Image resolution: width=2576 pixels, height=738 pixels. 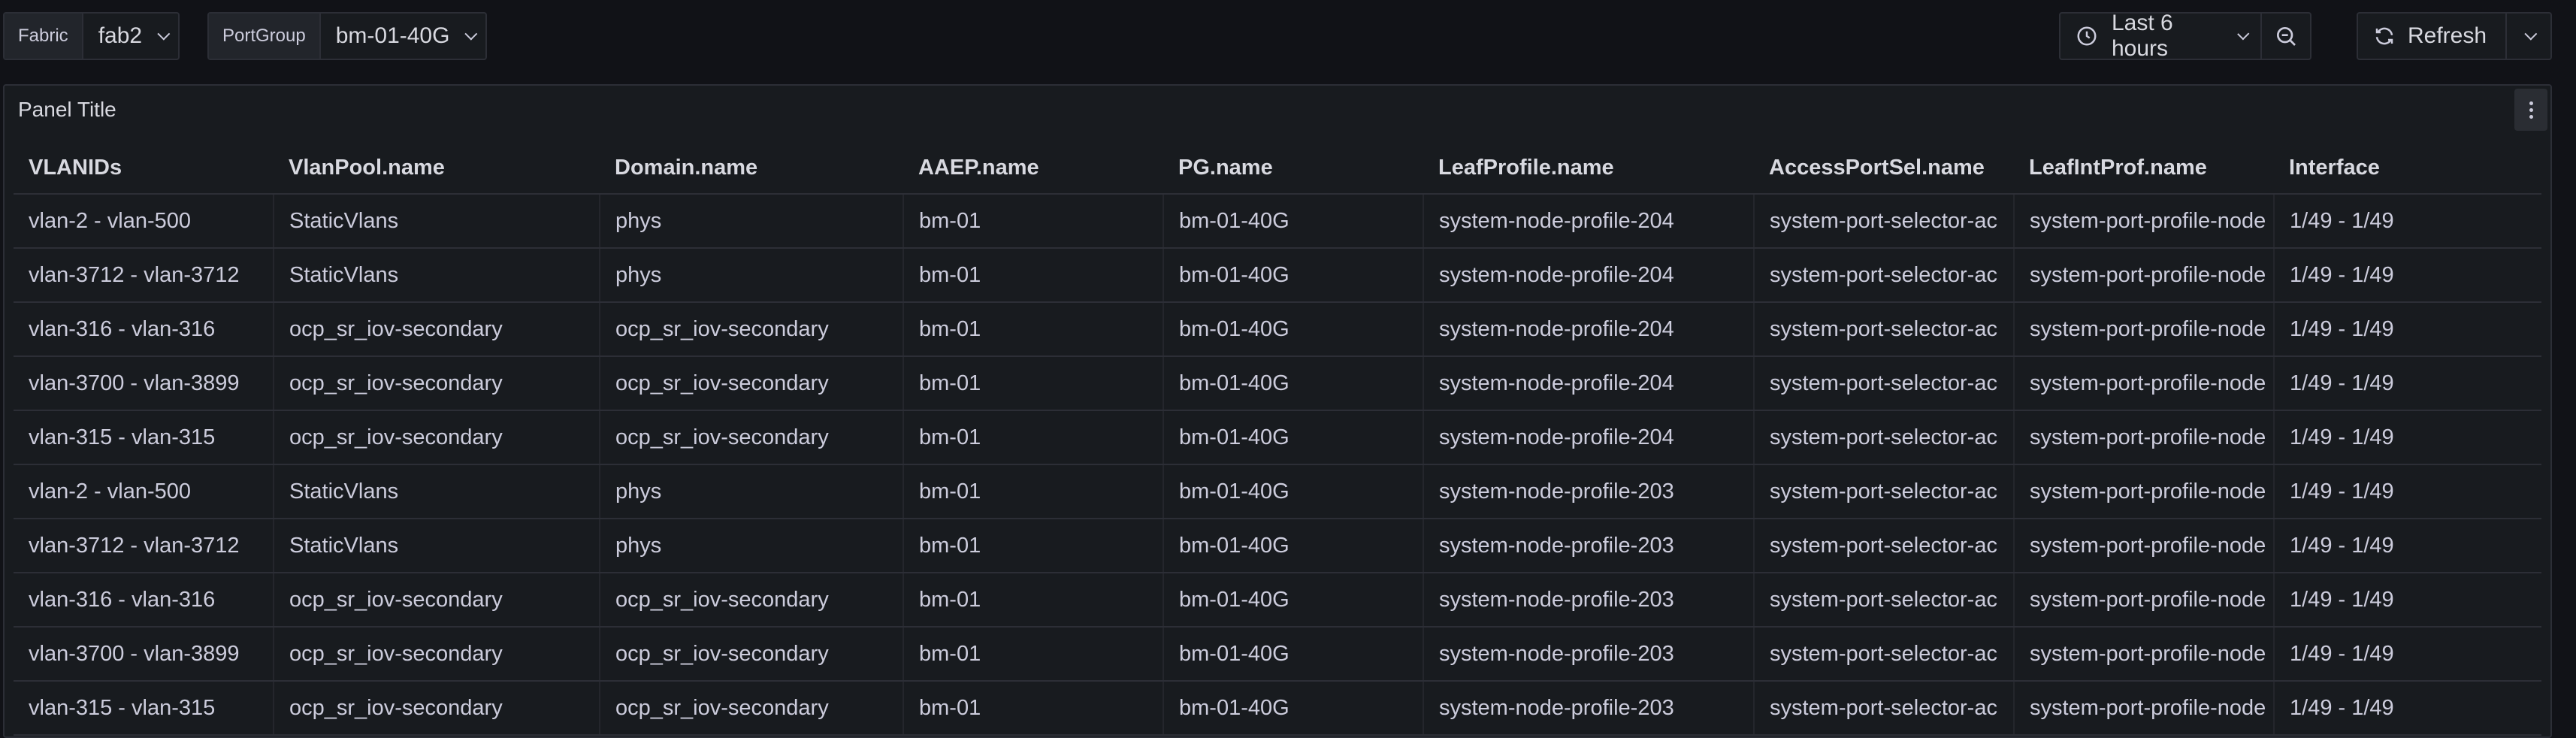 I want to click on panel-menu-button, so click(x=2531, y=110).